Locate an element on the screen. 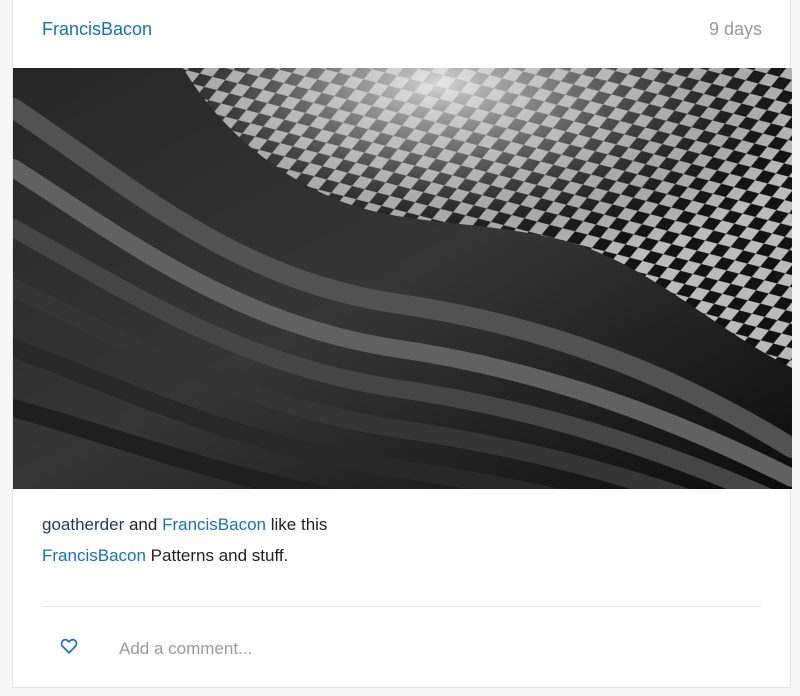 Image resolution: width=800 pixels, height=696 pixels. liker-link: FrancisBacon is located at coordinates (214, 524).